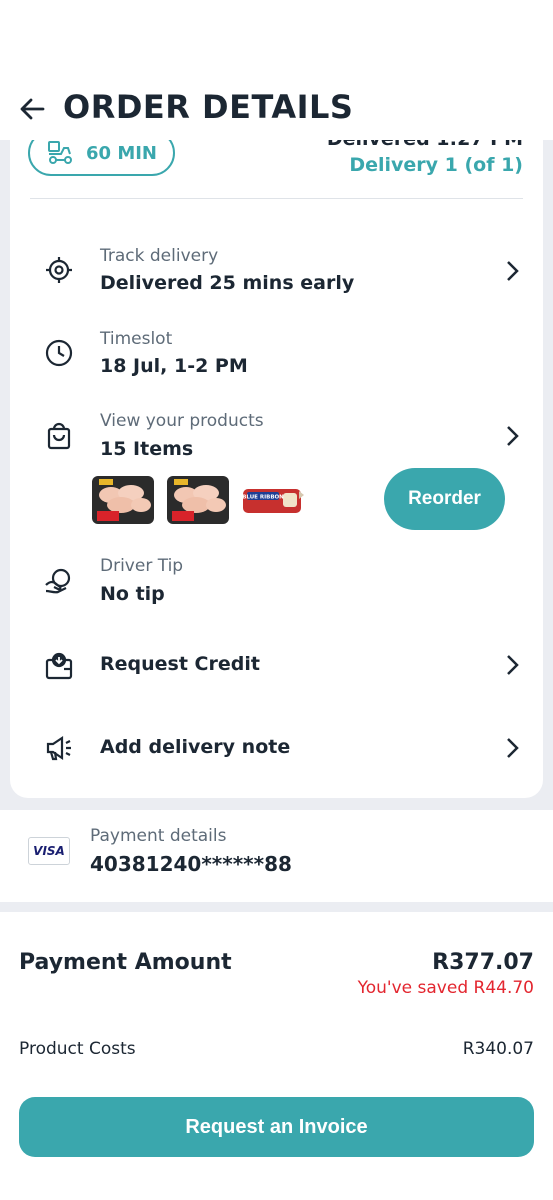 Image resolution: width=553 pixels, height=1200 pixels. What do you see at coordinates (483, 962) in the screenshot?
I see `payment-amount-value: R377.07` at bounding box center [483, 962].